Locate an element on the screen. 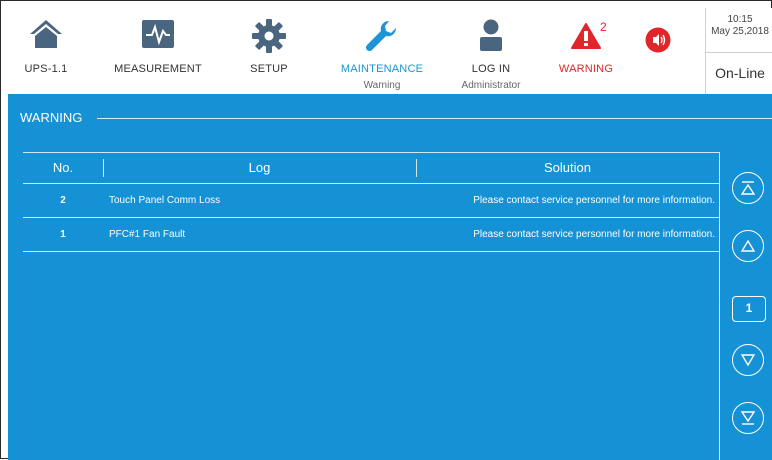  warning-button: 2 WARNING is located at coordinates (586, 51).